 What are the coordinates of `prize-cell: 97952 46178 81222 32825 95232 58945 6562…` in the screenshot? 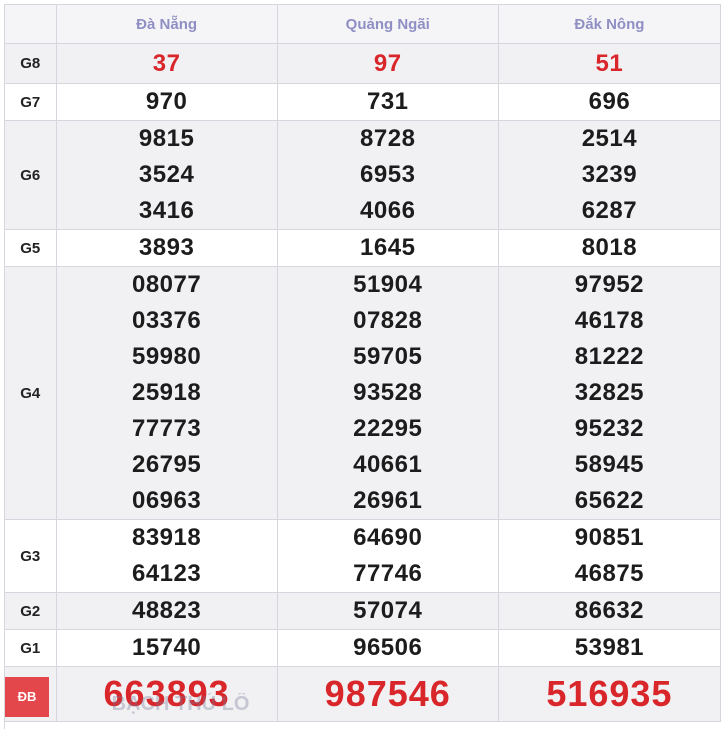 It's located at (609, 393).